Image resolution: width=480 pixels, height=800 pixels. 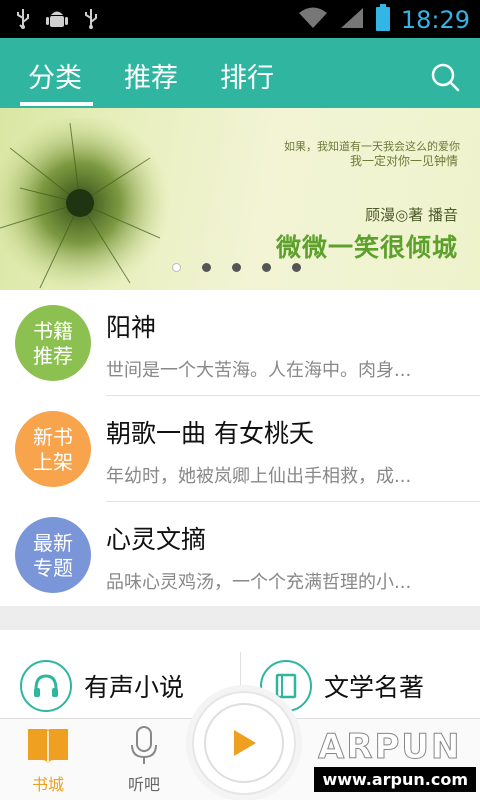 What do you see at coordinates (53, 356) in the screenshot?
I see `badge-text: 推荐` at bounding box center [53, 356].